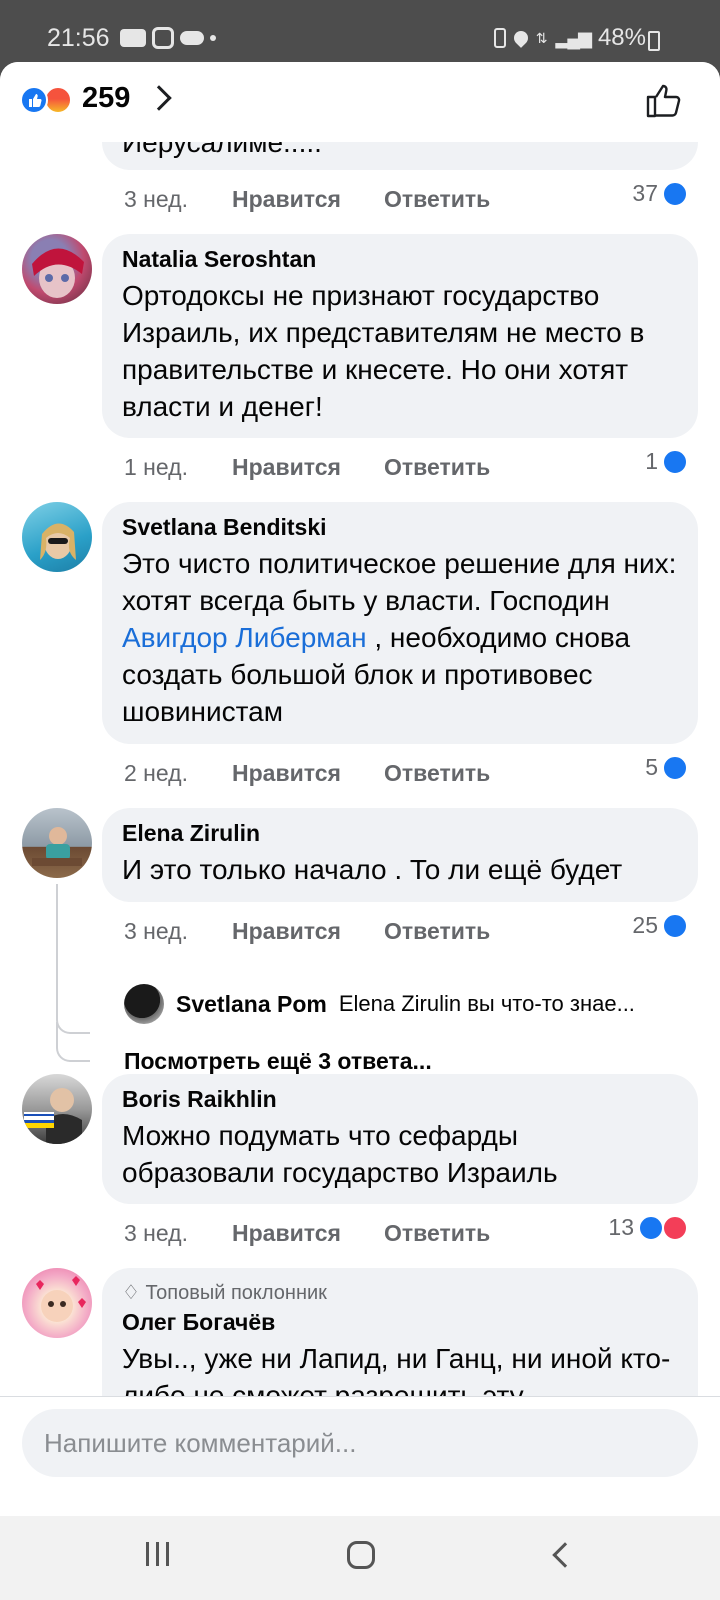  I want to click on badge-label: Топовый поклонник, so click(236, 1293).